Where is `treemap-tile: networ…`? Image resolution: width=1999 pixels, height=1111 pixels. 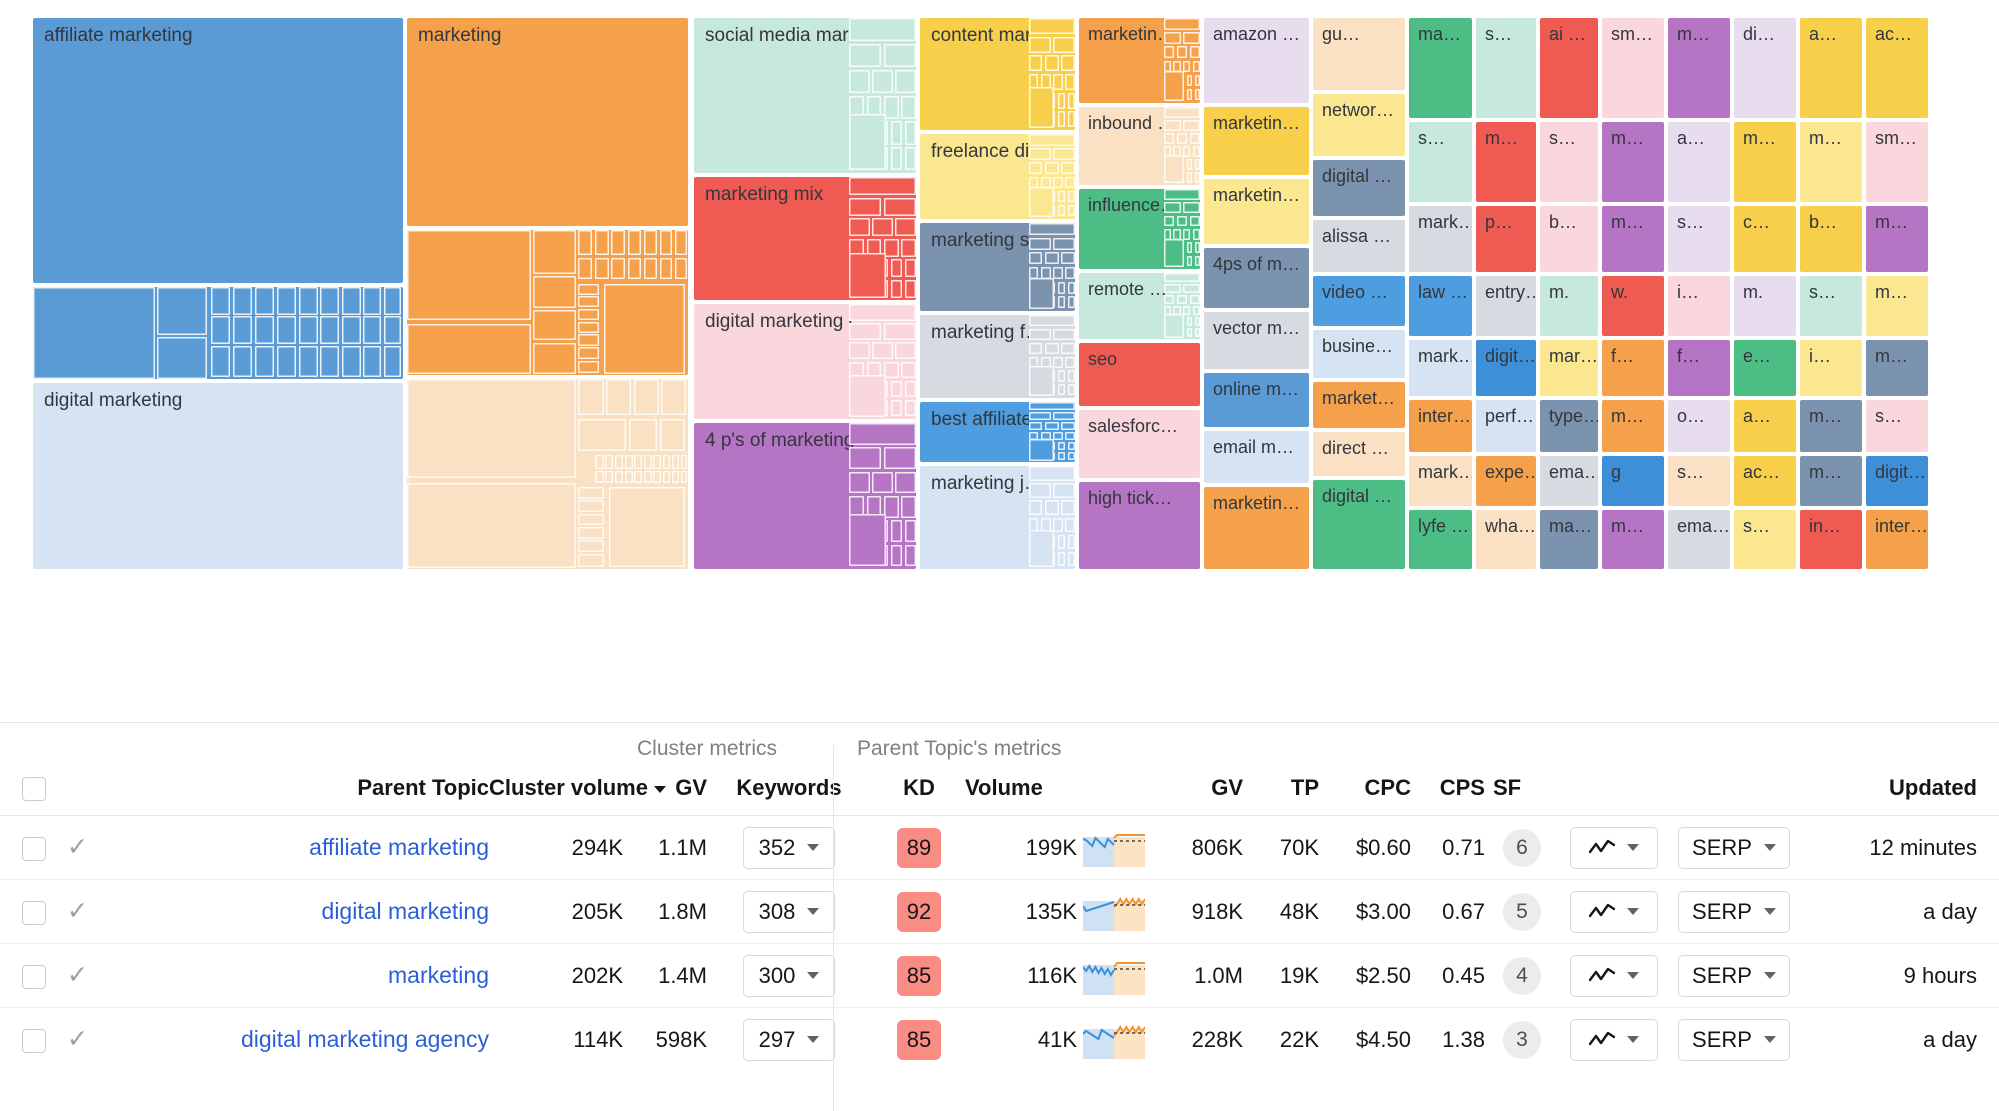
treemap-tile: networ… is located at coordinates (1359, 125).